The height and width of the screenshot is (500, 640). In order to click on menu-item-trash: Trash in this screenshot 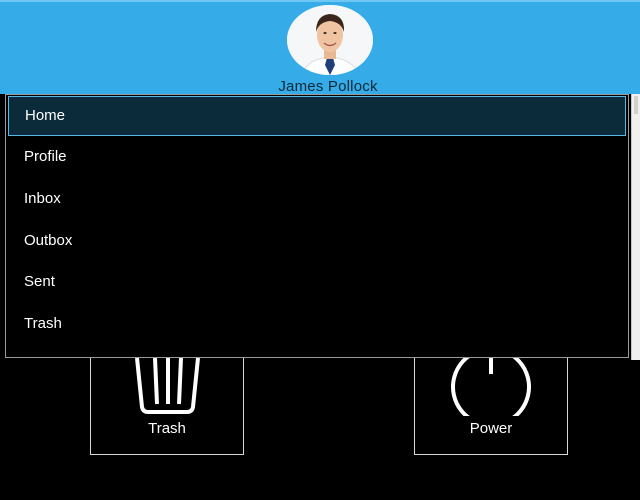, I will do `click(317, 324)`.